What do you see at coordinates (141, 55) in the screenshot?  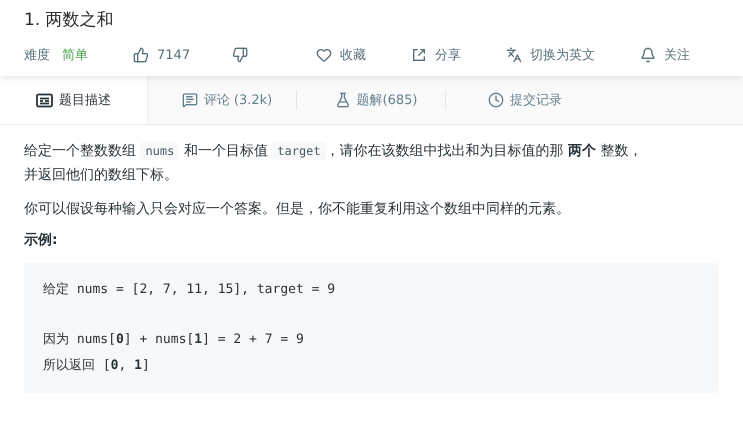 I see `thumbs-up-icon` at bounding box center [141, 55].